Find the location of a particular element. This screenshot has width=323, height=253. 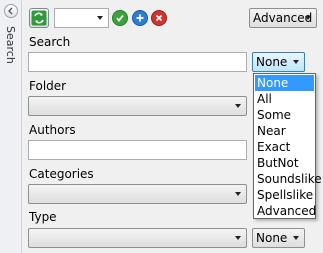

search-label: Search is located at coordinates (50, 42).